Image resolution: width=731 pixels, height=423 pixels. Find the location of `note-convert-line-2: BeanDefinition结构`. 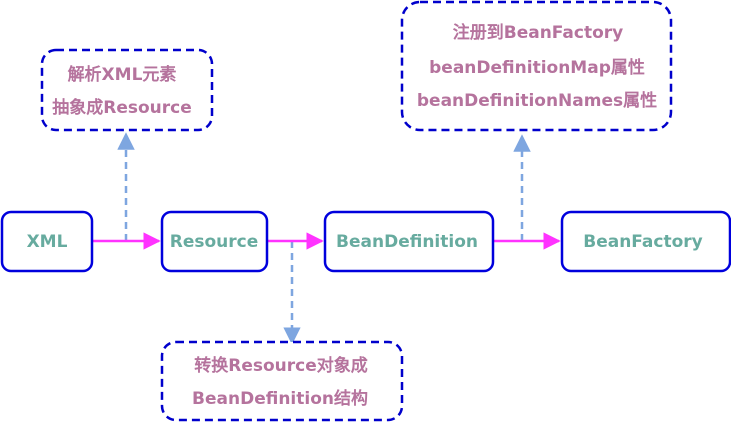

note-convert-line-2: BeanDefinition结构 is located at coordinates (280, 398).